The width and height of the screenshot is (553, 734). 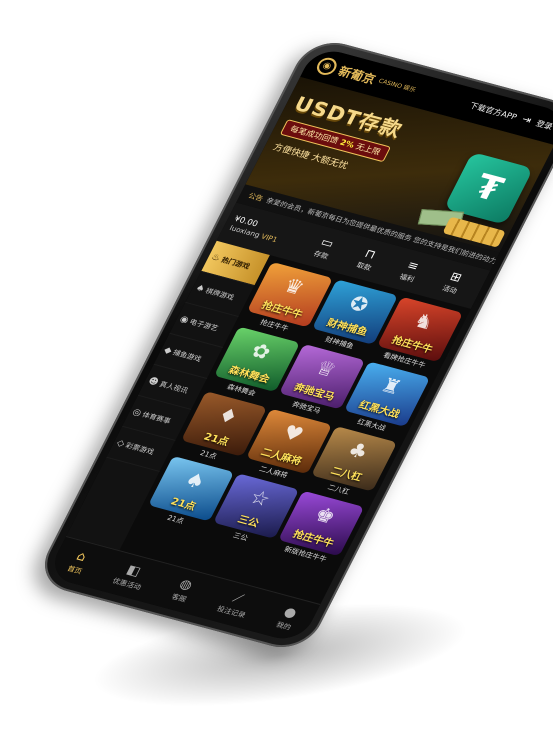 What do you see at coordinates (179, 598) in the screenshot?
I see `tab-label: 客服` at bounding box center [179, 598].